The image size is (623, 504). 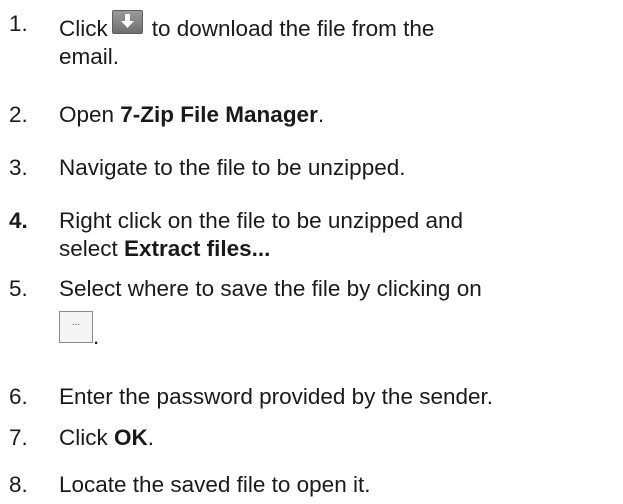 I want to click on step-7-number: 7., so click(x=18, y=437).